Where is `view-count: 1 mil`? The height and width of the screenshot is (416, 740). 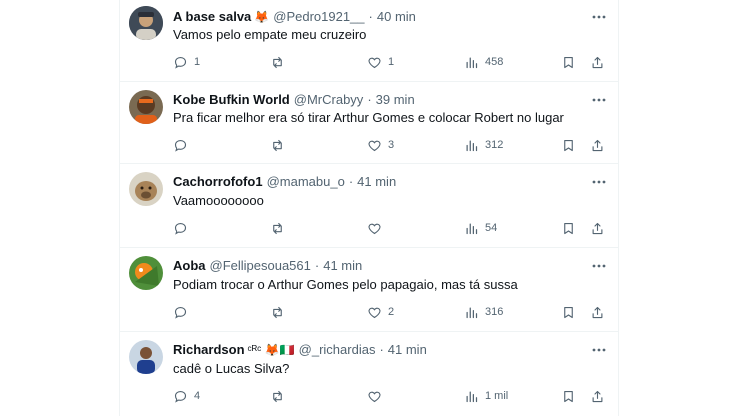 view-count: 1 mil is located at coordinates (497, 396).